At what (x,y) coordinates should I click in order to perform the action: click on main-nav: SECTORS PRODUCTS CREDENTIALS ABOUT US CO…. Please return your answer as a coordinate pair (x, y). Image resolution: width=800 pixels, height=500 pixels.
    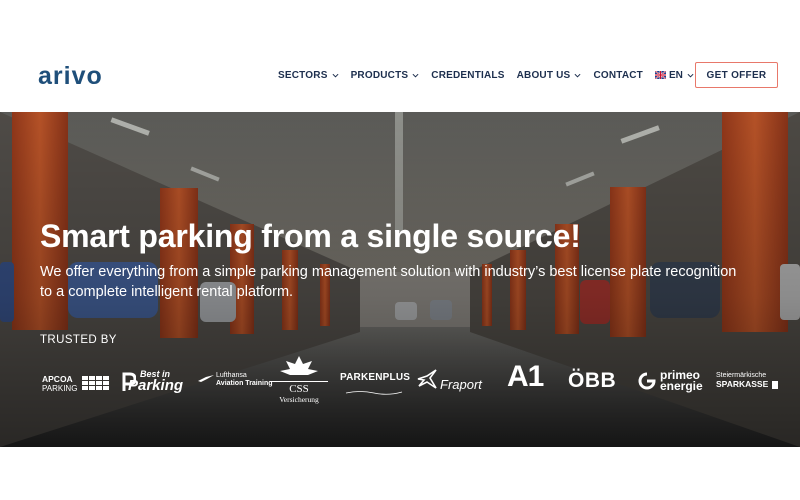
    Looking at the image, I should click on (486, 75).